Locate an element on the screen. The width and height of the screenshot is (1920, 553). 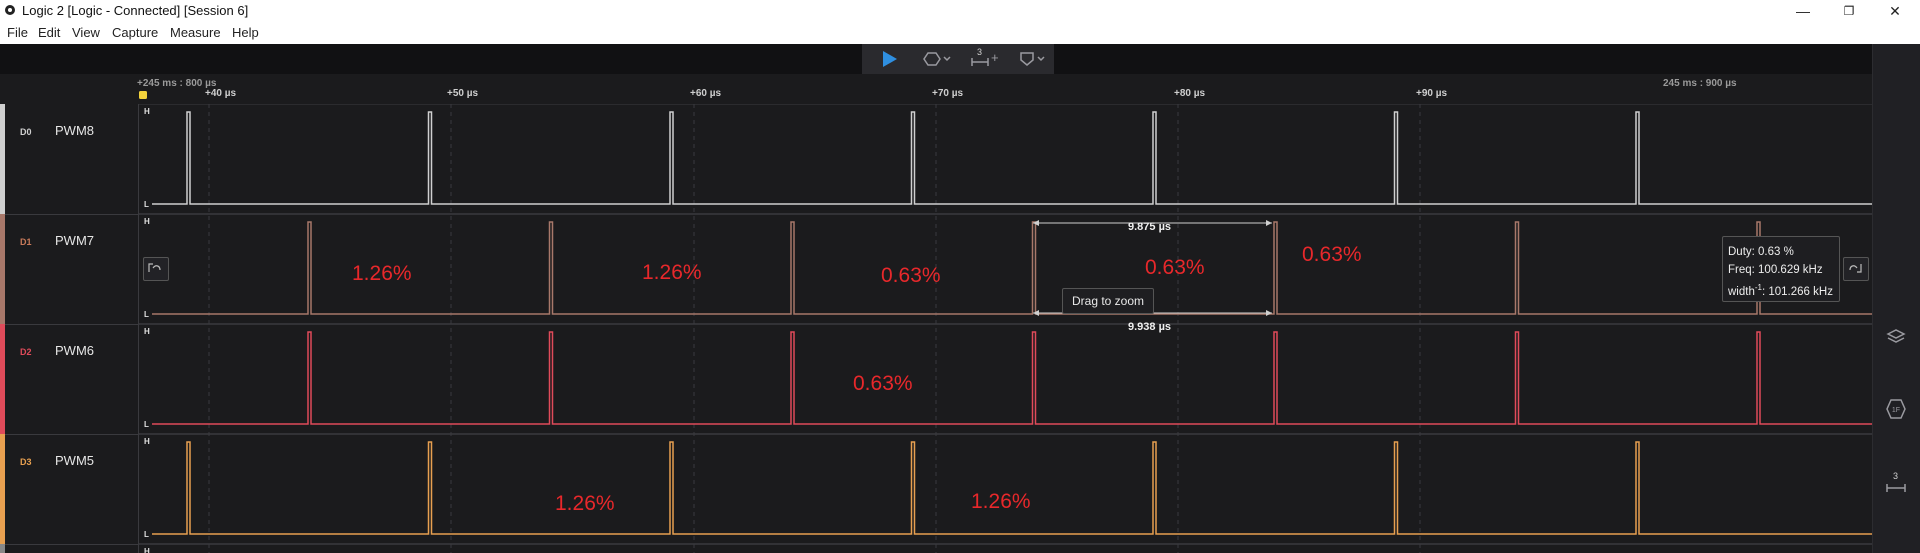
logic-app-icon is located at coordinates (10, 10).